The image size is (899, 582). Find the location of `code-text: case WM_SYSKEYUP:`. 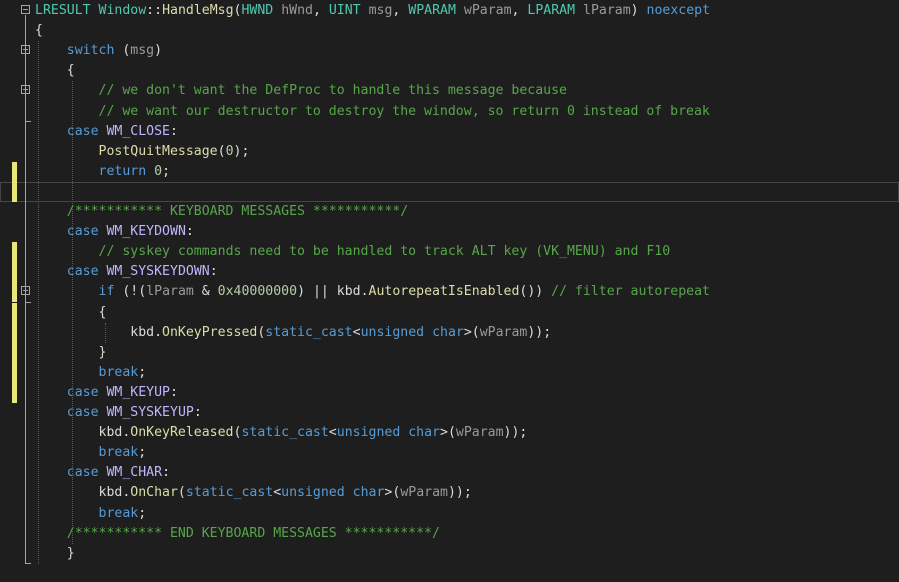

code-text: case WM_SYSKEYUP: is located at coordinates (118, 413).